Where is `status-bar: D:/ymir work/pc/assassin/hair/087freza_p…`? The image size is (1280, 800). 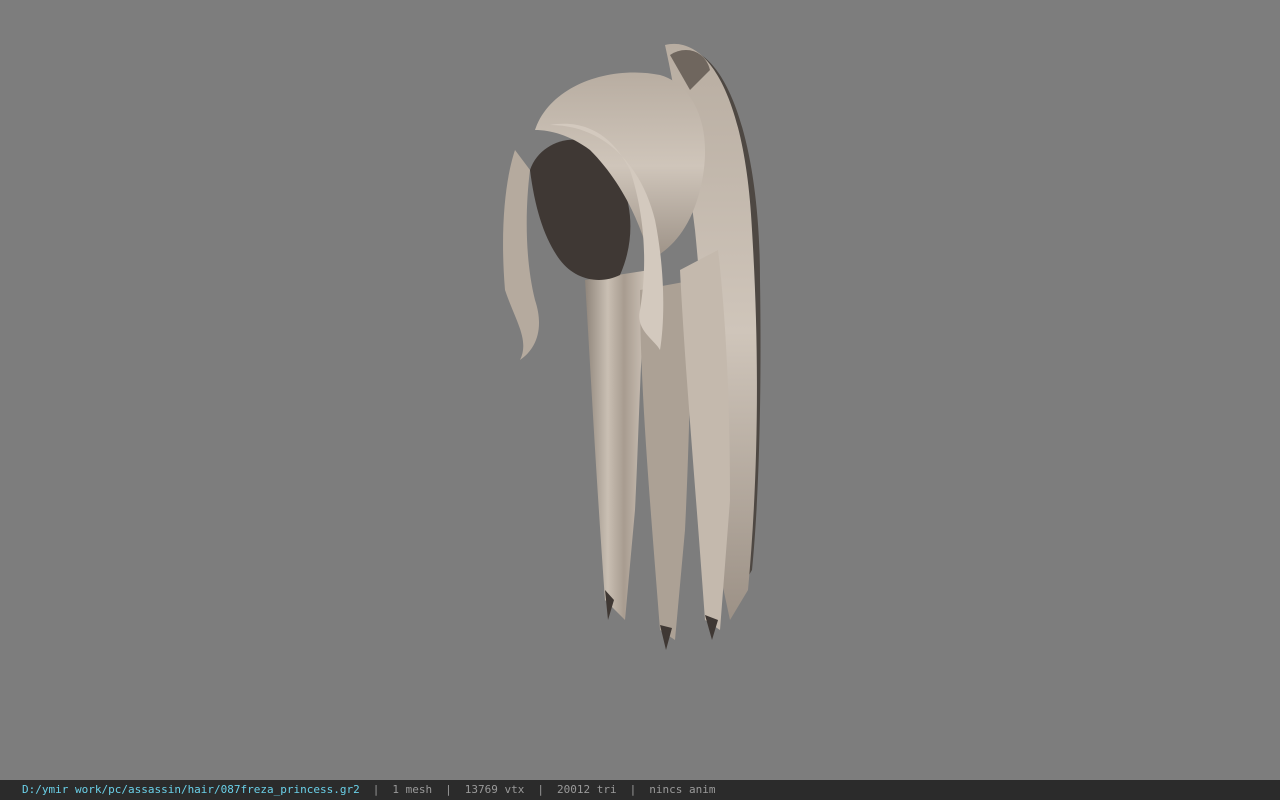 status-bar: D:/ymir work/pc/assassin/hair/087freza_p… is located at coordinates (640, 790).